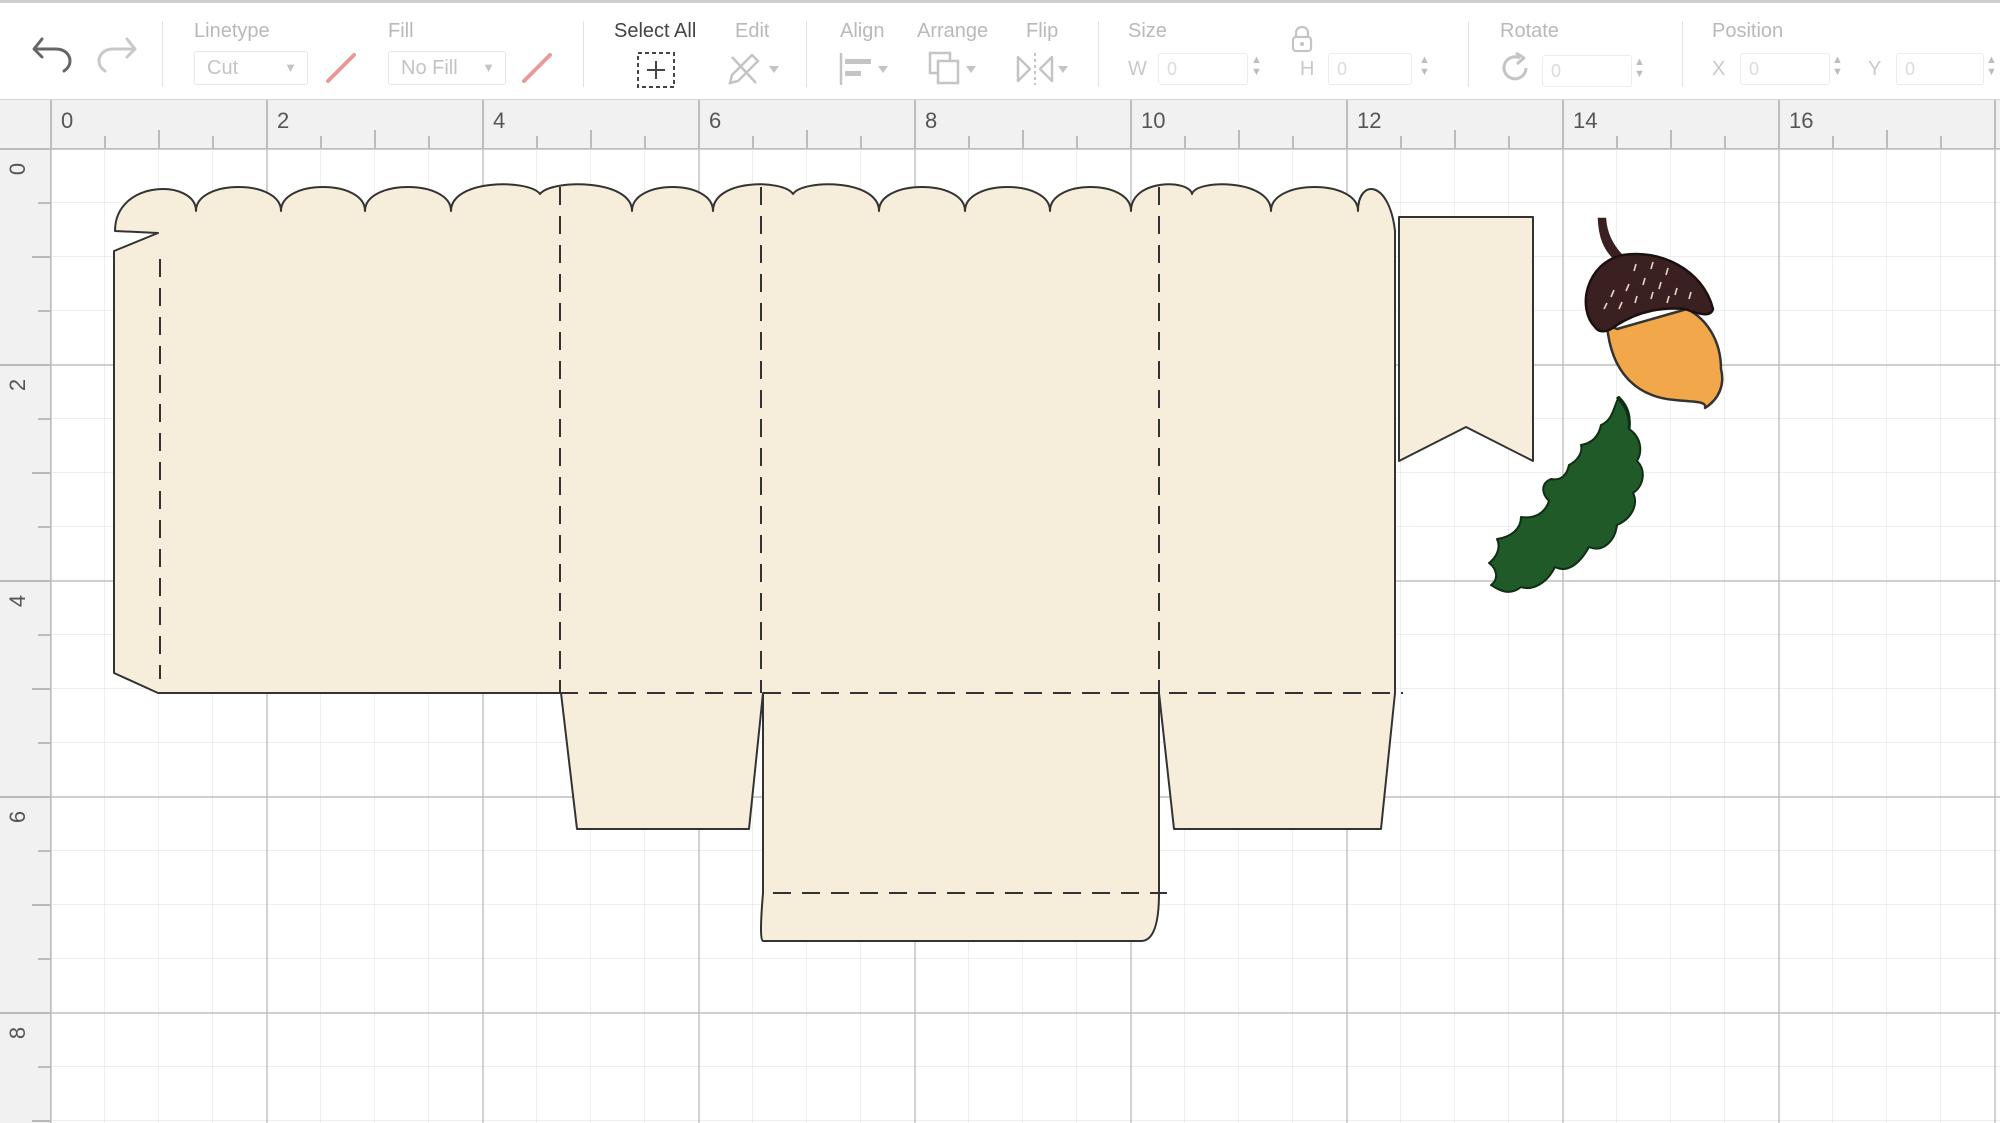 The width and height of the screenshot is (2000, 1123). Describe the element at coordinates (1025, 124) in the screenshot. I see `horizontal-ruler: 0 2 4 6 8 10 12 14 16` at that location.